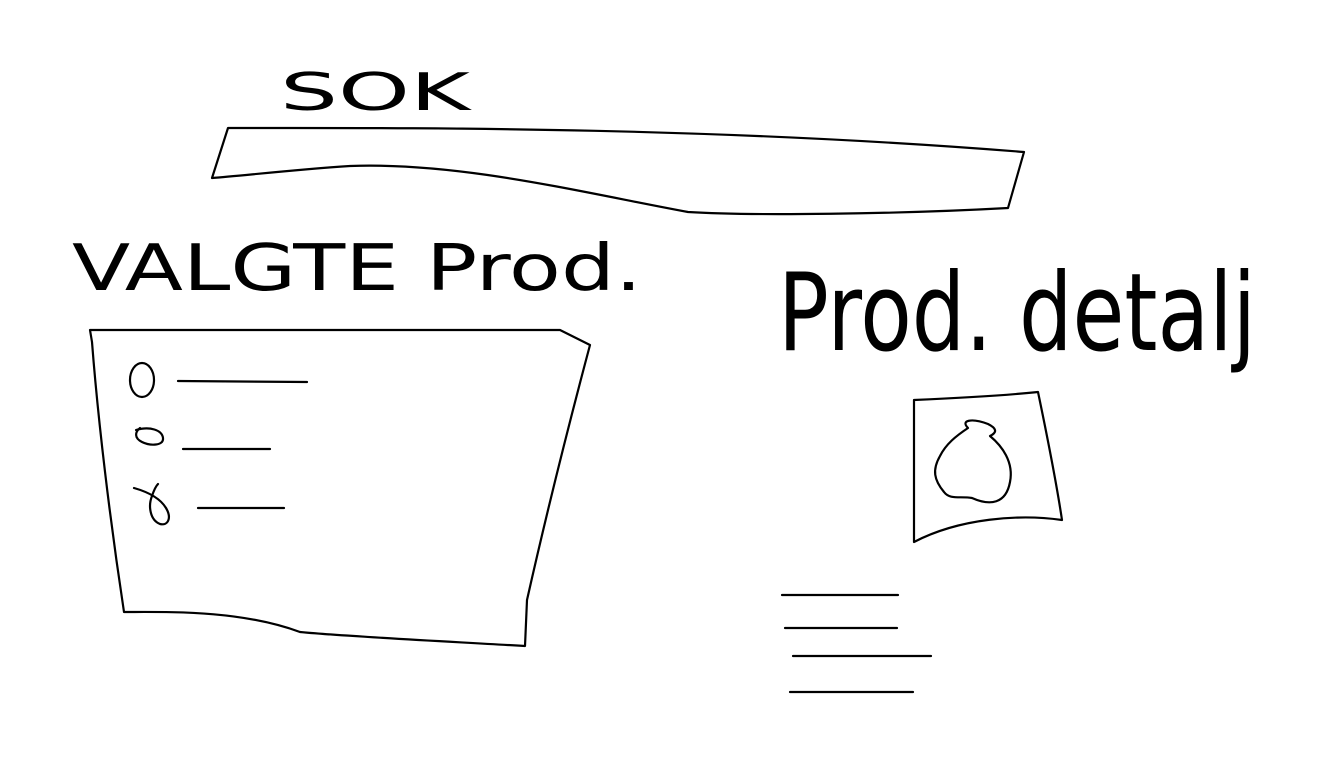 The width and height of the screenshot is (1334, 758). What do you see at coordinates (856, 643) in the screenshot?
I see `product-description` at bounding box center [856, 643].